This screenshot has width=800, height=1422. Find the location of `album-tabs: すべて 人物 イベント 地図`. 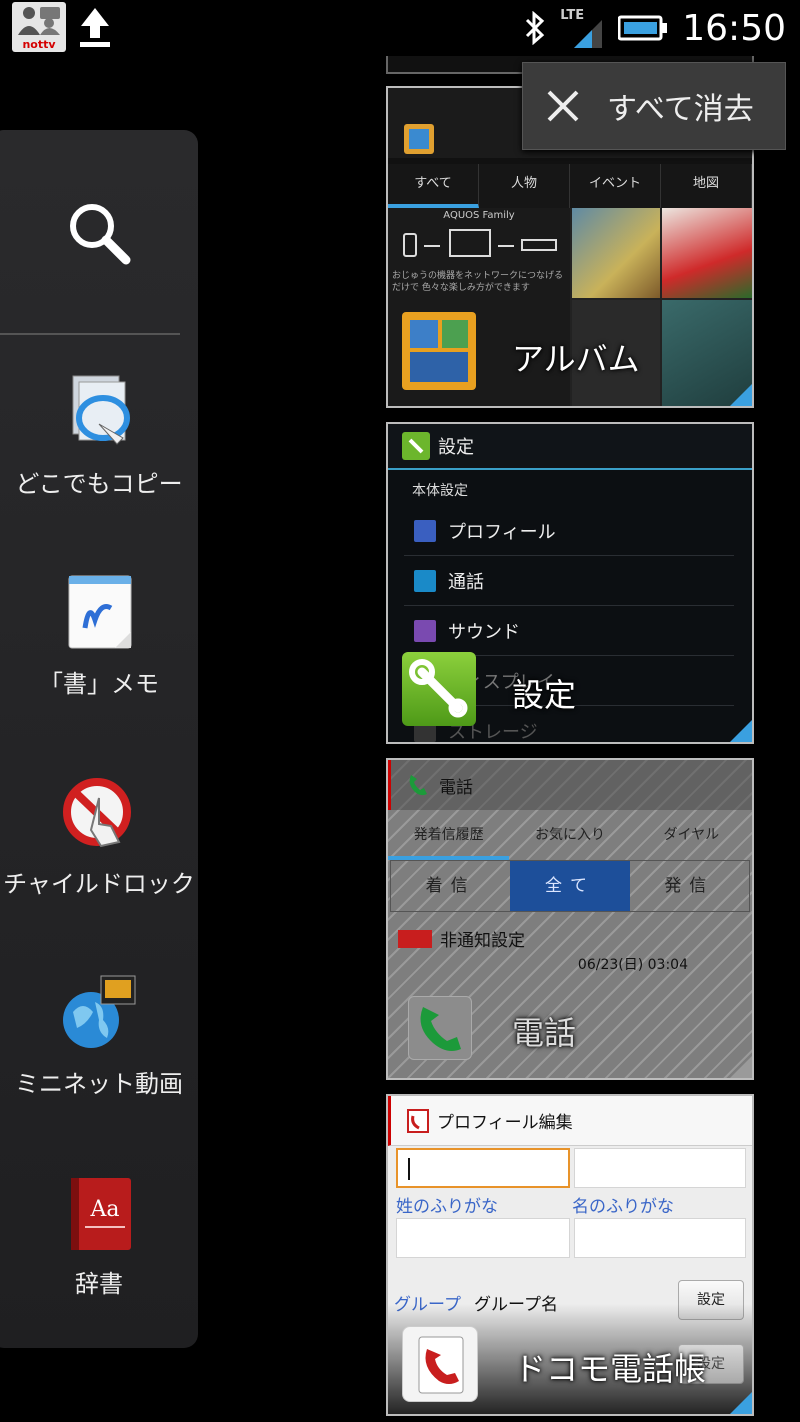

album-tabs: すべて 人物 イベント 地図 is located at coordinates (570, 186).